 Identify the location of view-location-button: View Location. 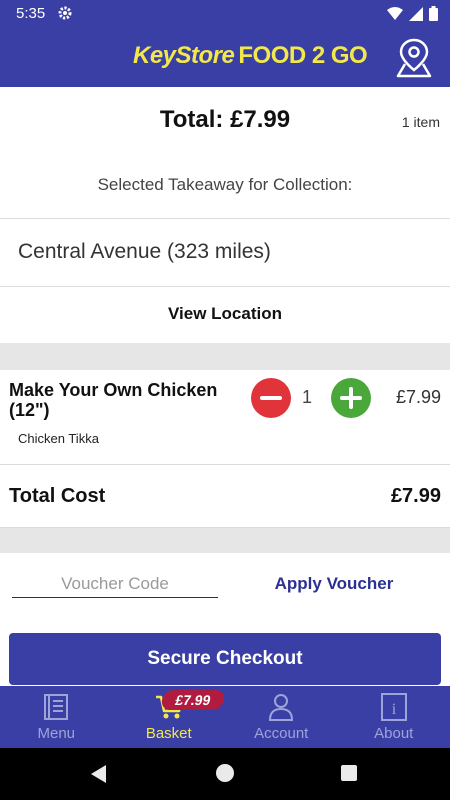
(225, 314).